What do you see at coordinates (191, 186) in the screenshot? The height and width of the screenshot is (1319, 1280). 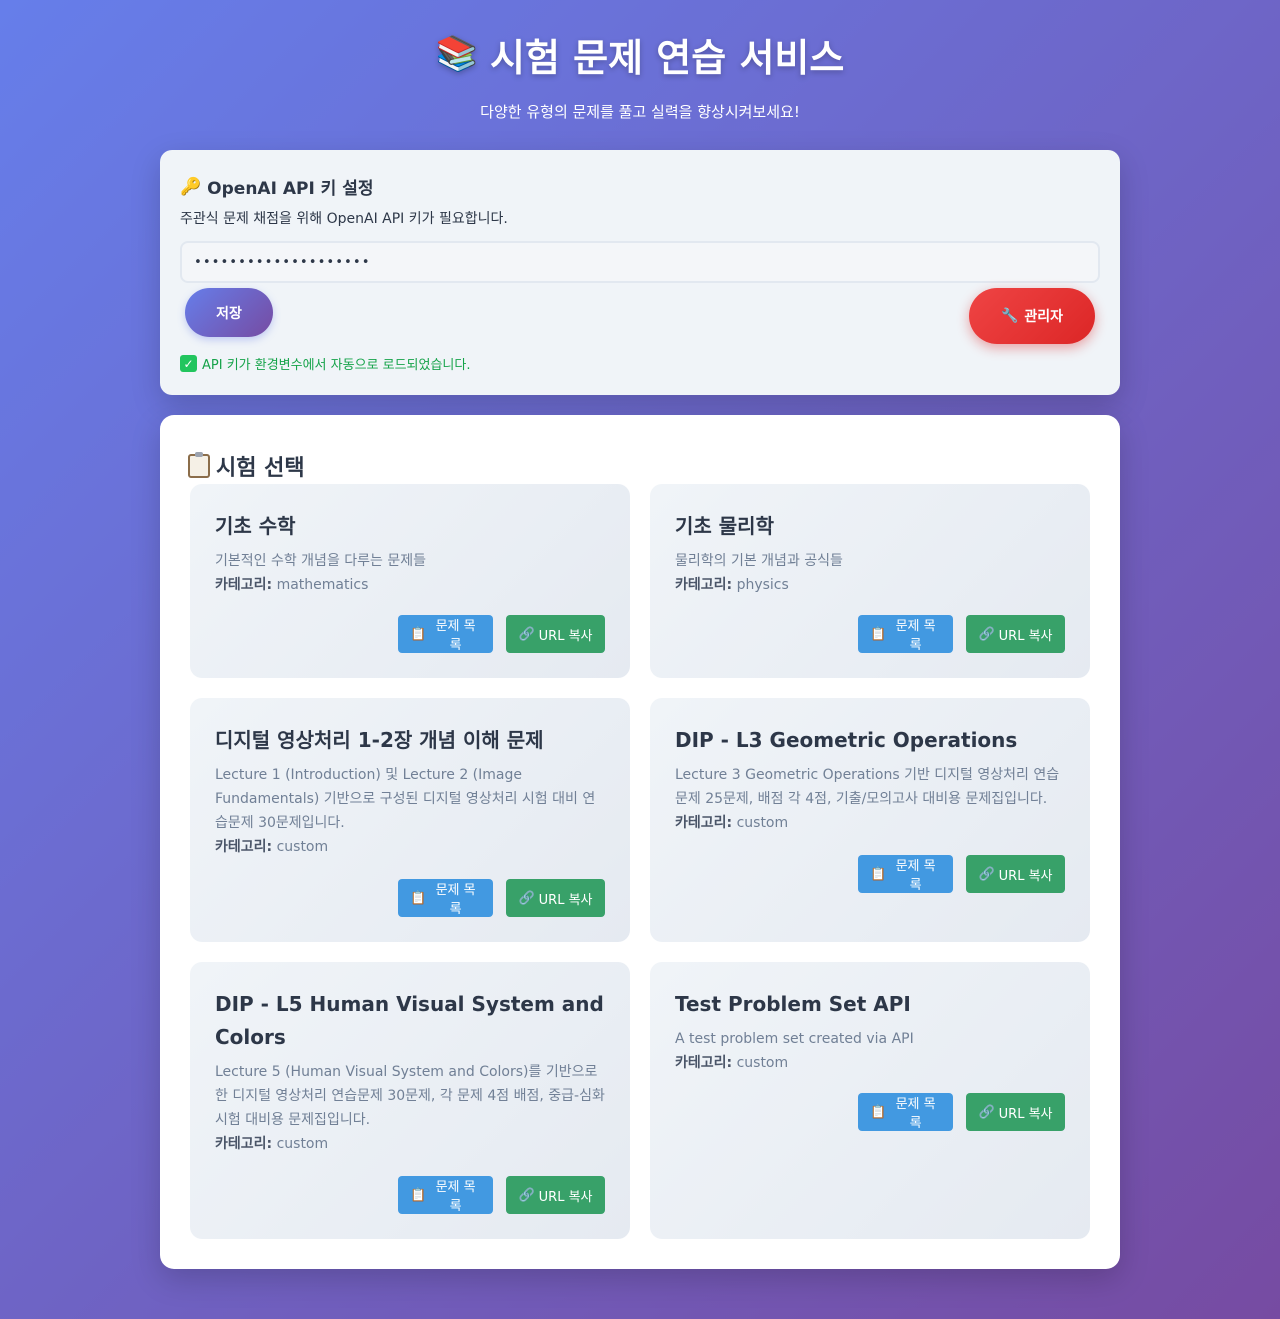 I see `key-icon: 🔑` at bounding box center [191, 186].